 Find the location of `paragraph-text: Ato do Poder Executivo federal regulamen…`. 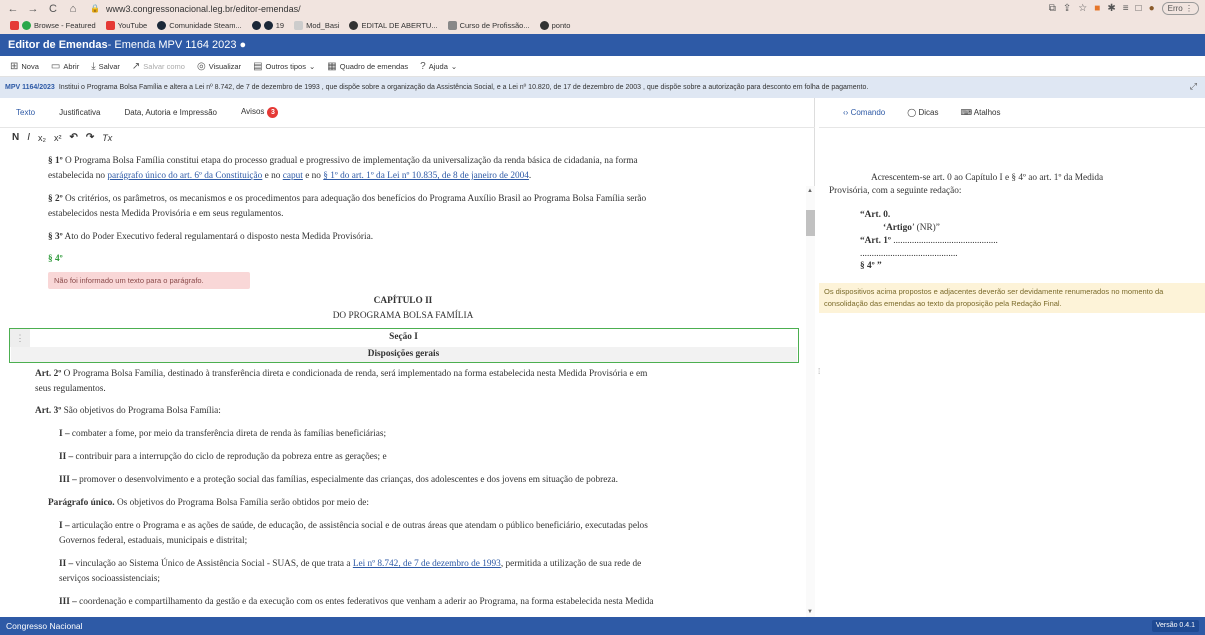

paragraph-text: Ato do Poder Executivo federal regulamen… is located at coordinates (218, 237).